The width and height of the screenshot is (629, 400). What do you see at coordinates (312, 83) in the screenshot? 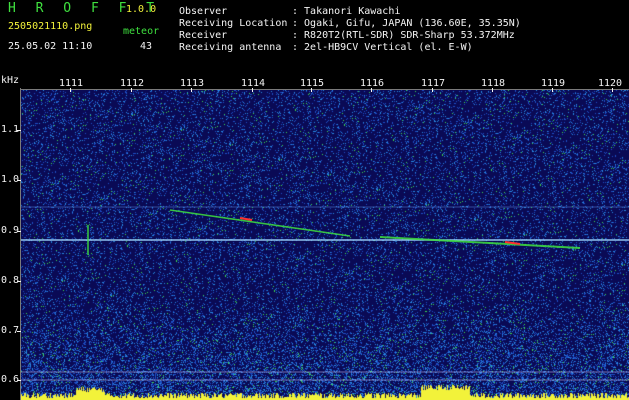
I see `x-tick-label: 1115` at bounding box center [312, 83].